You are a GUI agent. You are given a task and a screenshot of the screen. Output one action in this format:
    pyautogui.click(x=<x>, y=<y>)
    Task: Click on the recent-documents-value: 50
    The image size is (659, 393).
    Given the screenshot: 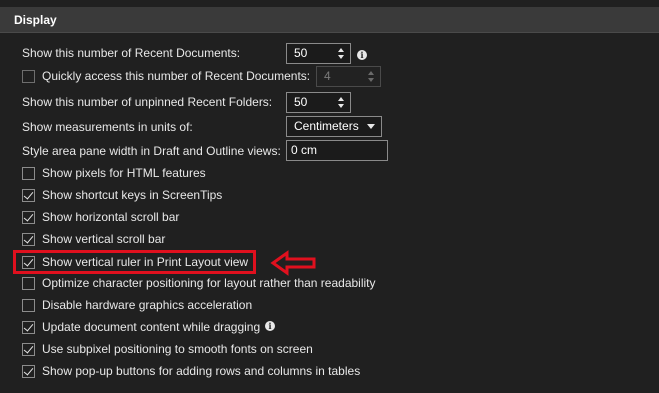 What is the action you would take?
    pyautogui.click(x=300, y=53)
    